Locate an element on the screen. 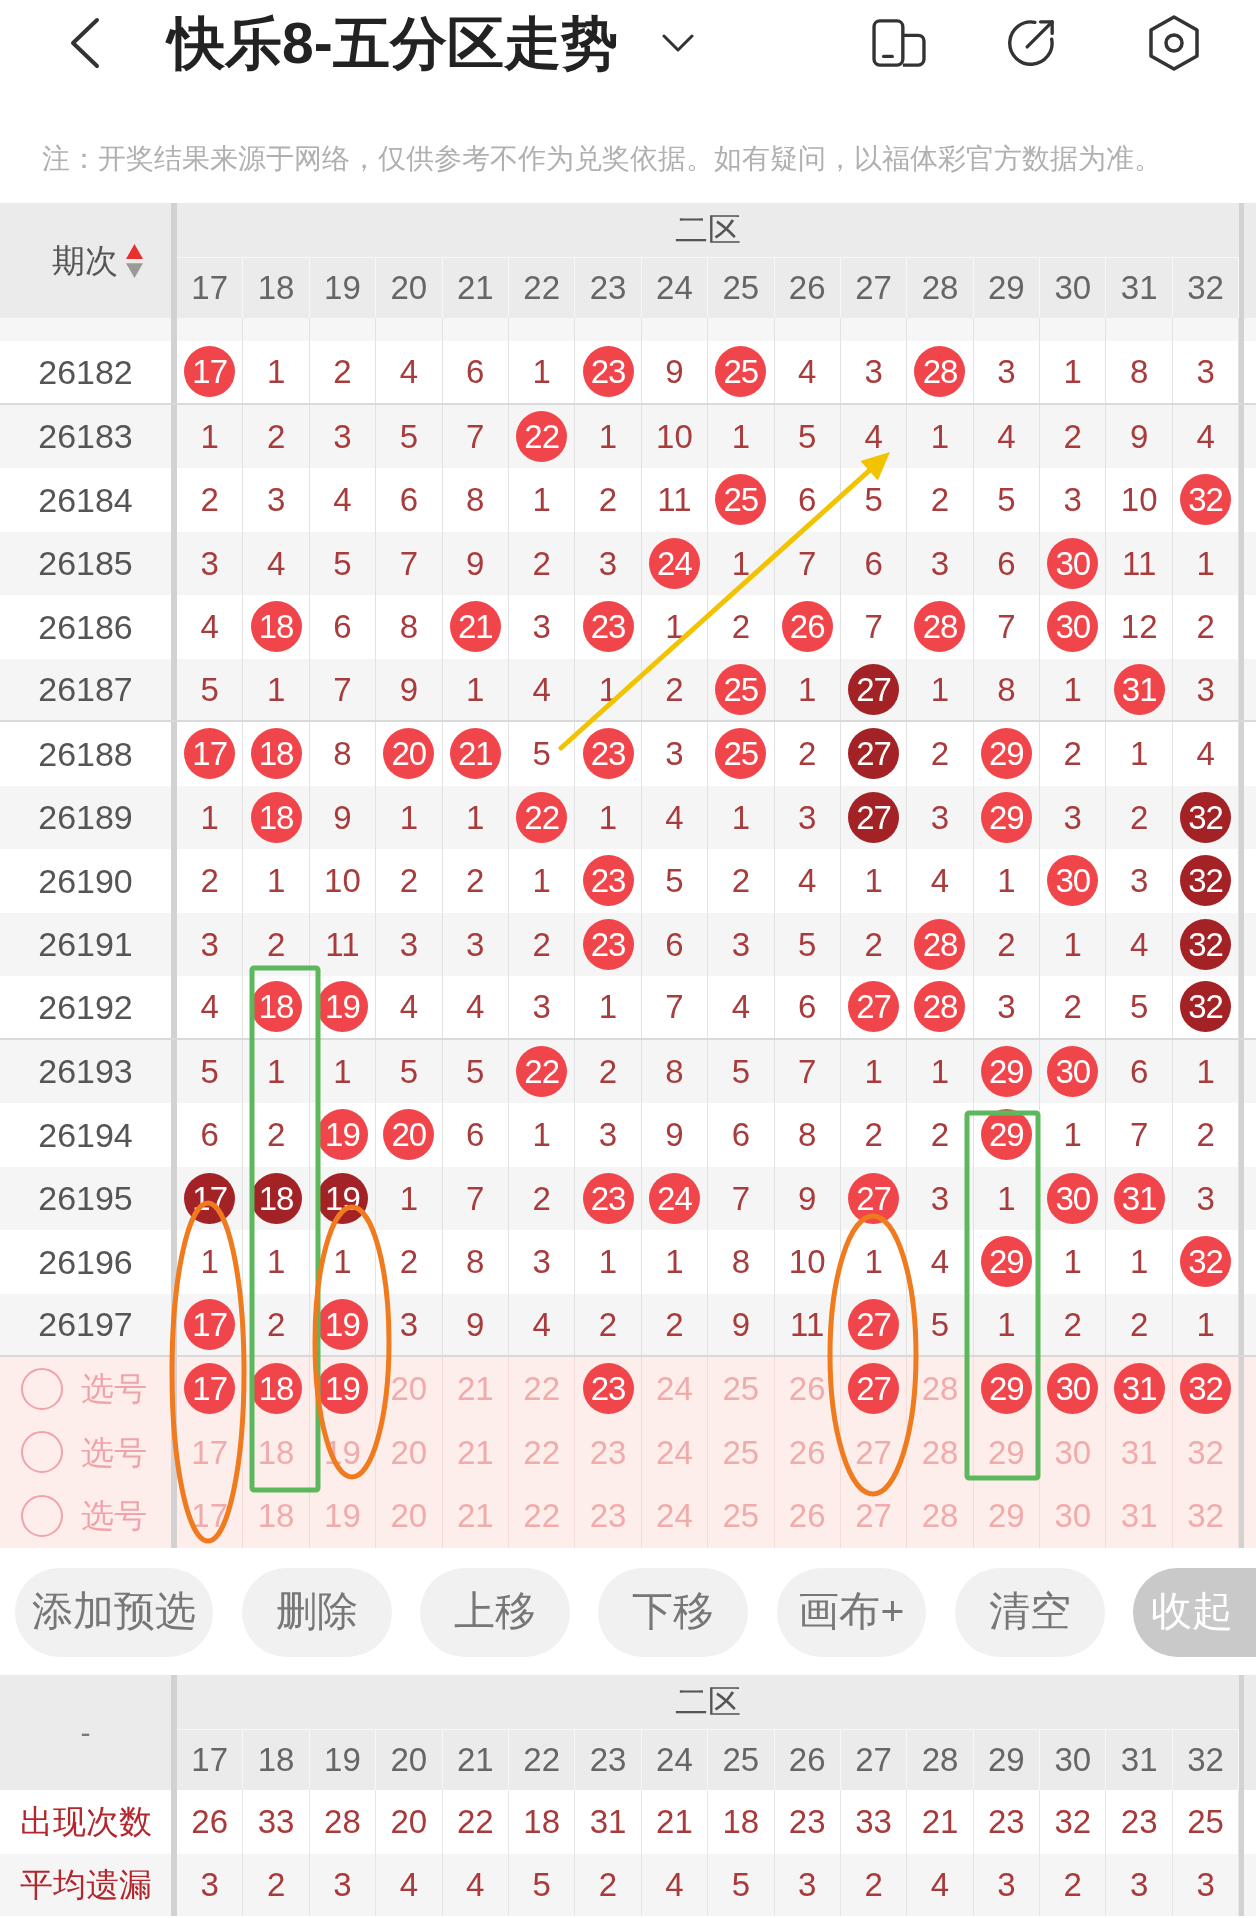 Image resolution: width=1256 pixels, height=1918 pixels. action-button: 删除 is located at coordinates (316, 1612).